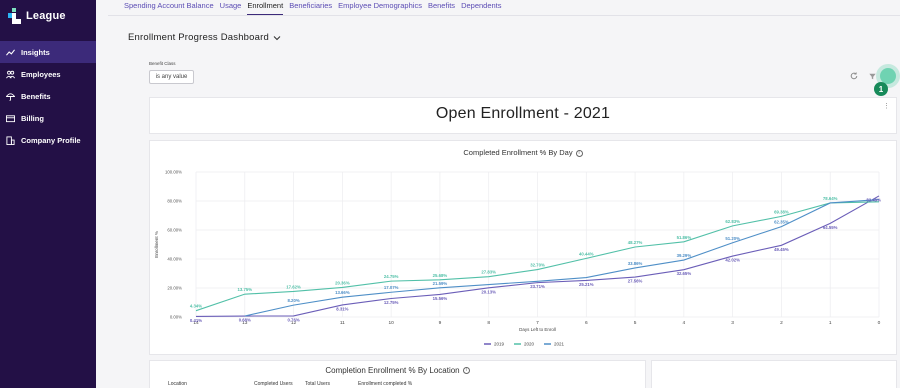 Image resolution: width=900 pixels, height=388 pixels. I want to click on location-card-title-text: Completion Enrollment % By Location, so click(392, 370).